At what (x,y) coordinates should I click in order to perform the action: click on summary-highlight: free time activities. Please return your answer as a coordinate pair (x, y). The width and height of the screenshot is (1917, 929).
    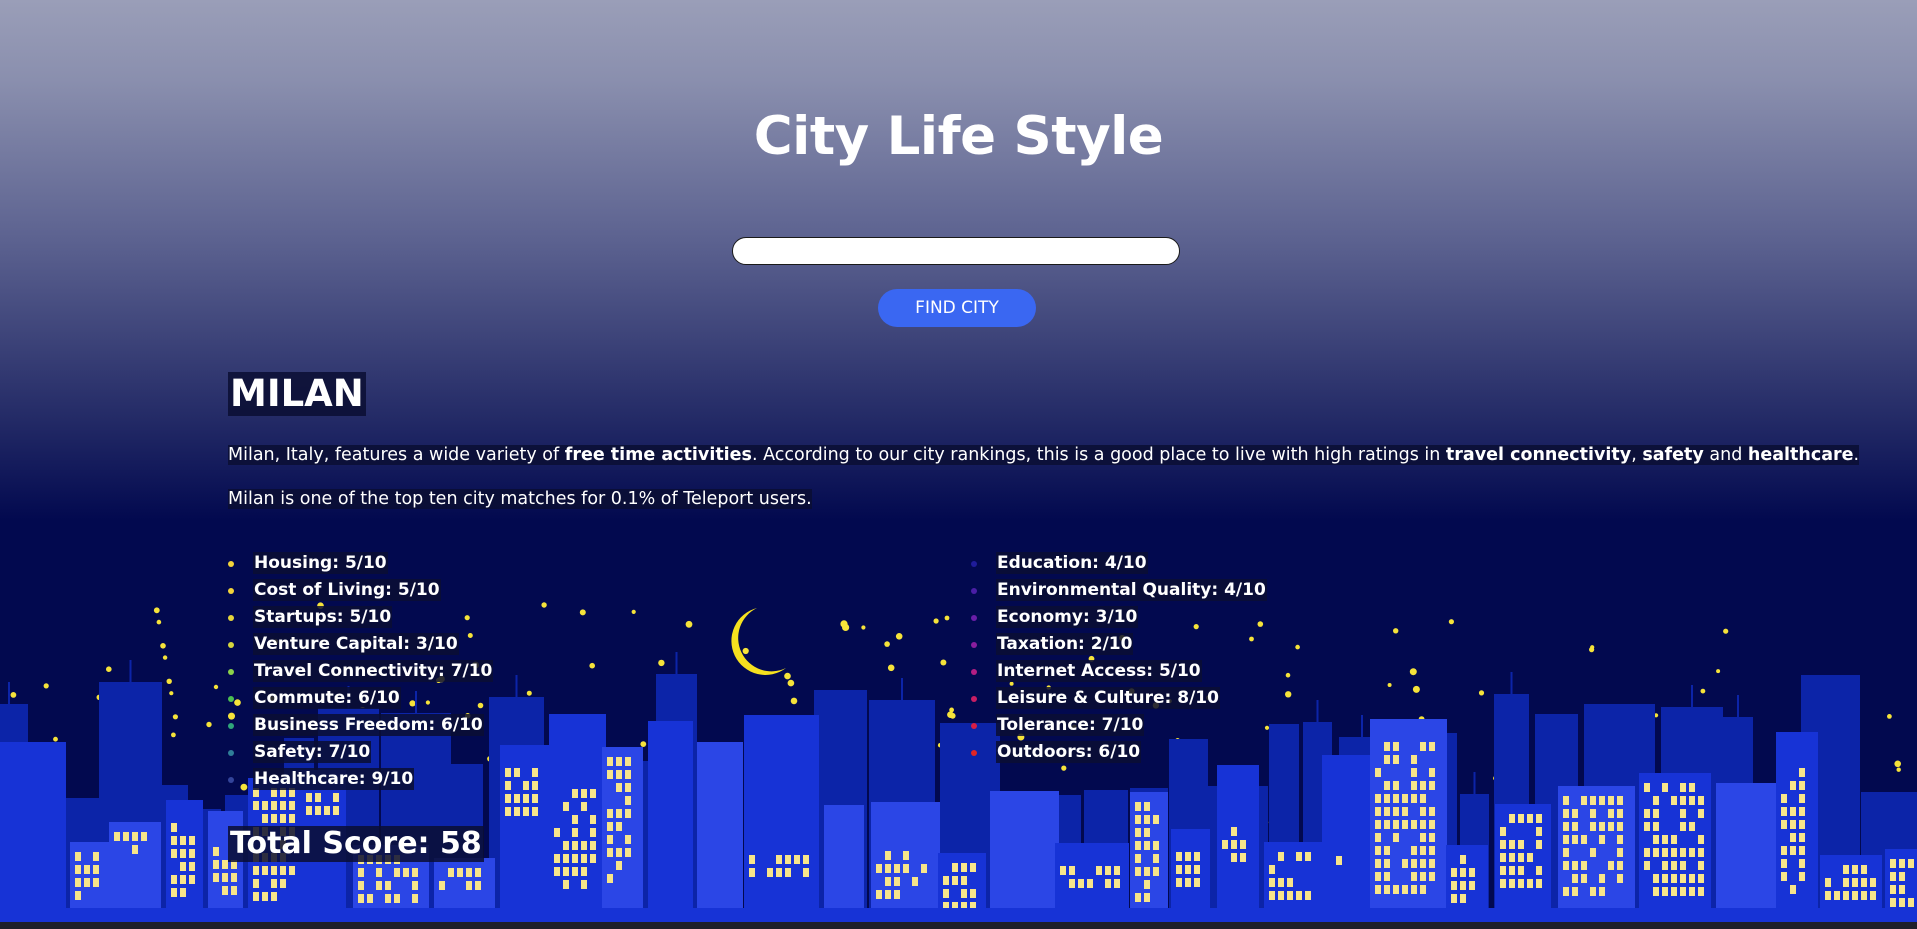
    Looking at the image, I should click on (658, 455).